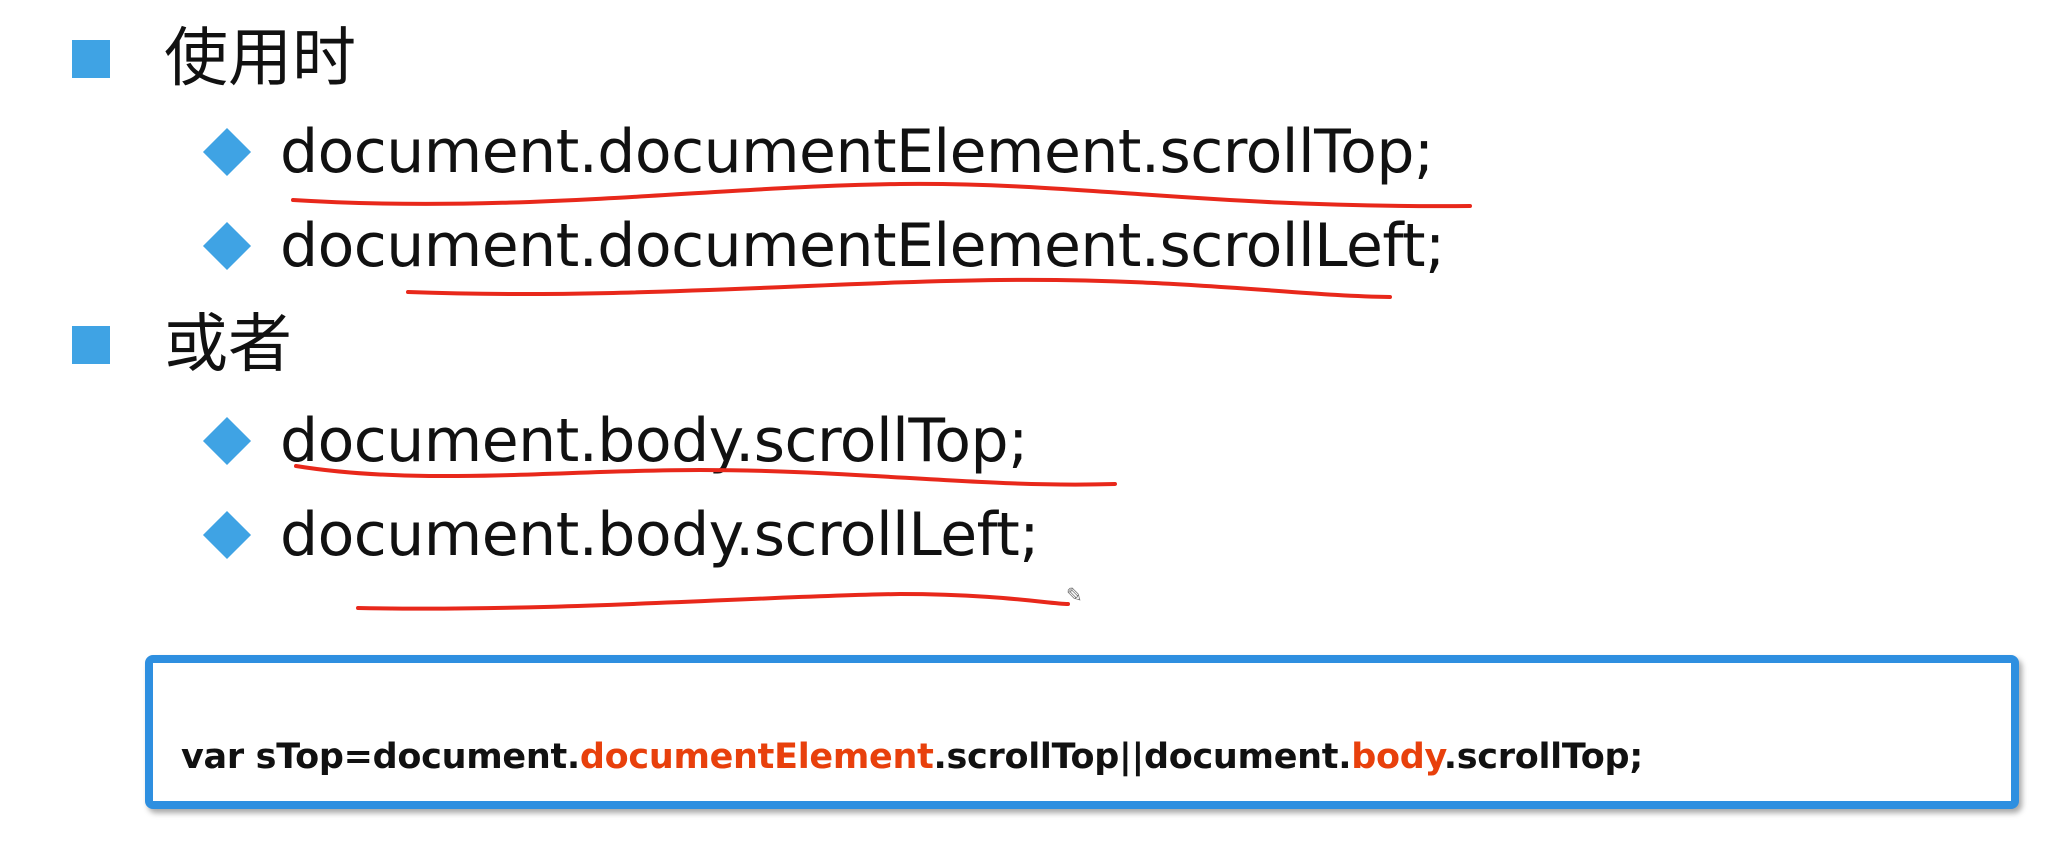 The image size is (2061, 856). Describe the element at coordinates (857, 152) in the screenshot. I see `item-text: document.documentElement.scrollTop;` at that location.